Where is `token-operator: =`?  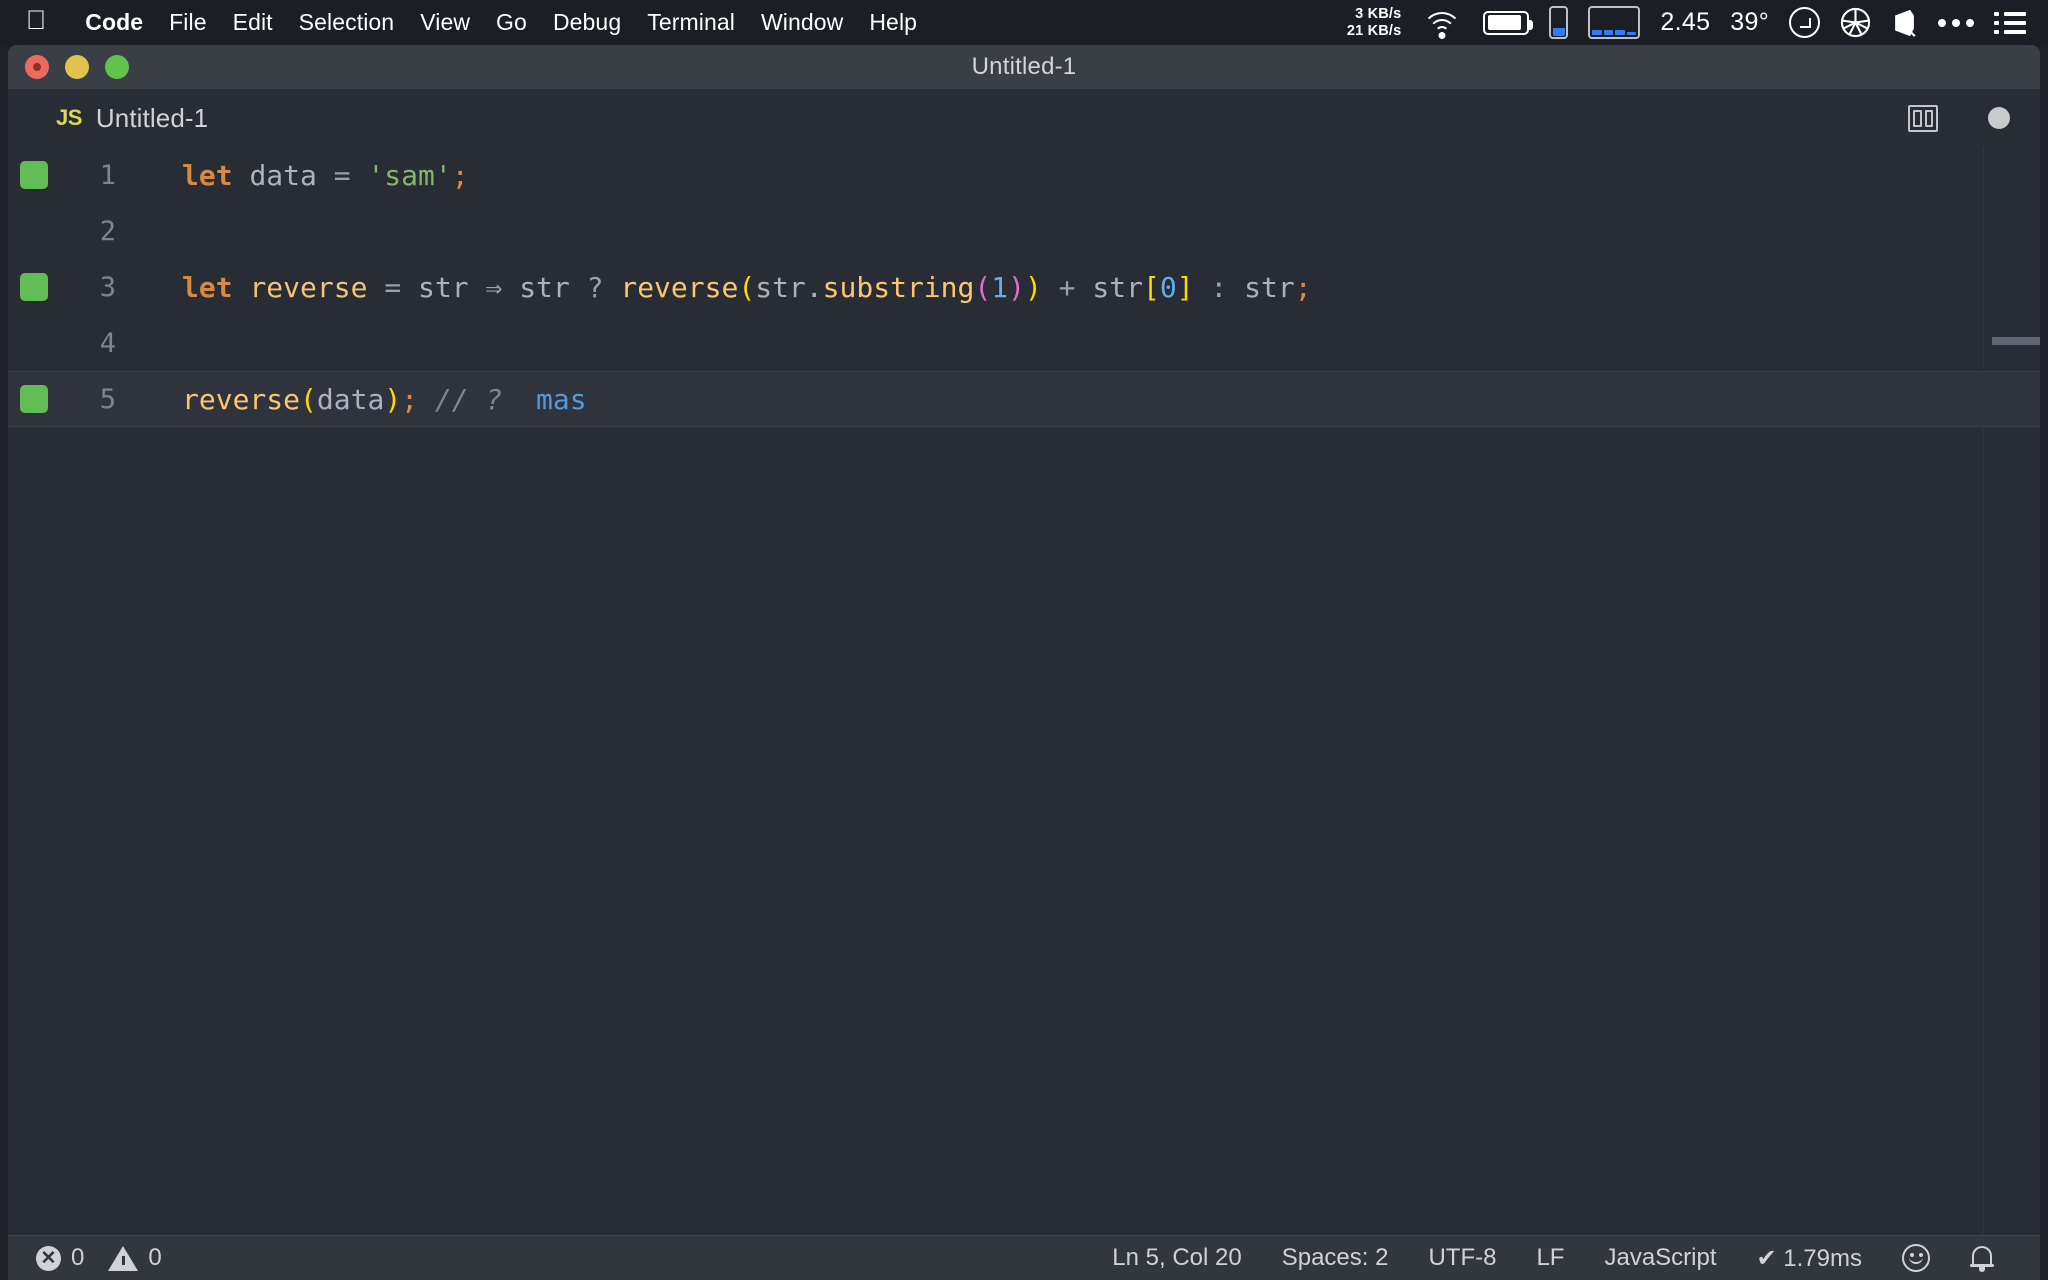 token-operator: = is located at coordinates (393, 287).